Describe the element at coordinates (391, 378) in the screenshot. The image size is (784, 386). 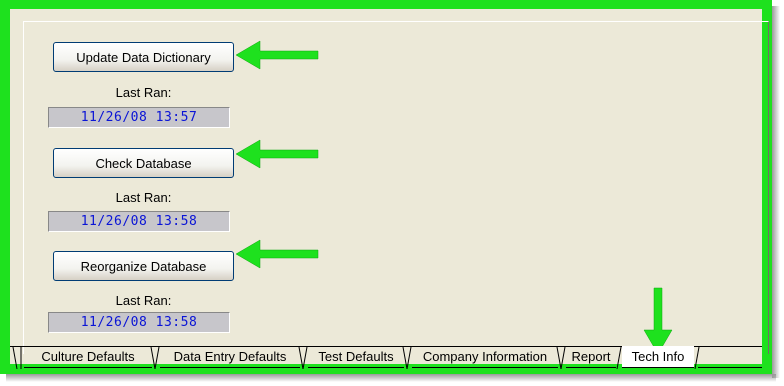
I see `frame-shadow-bottom` at that location.